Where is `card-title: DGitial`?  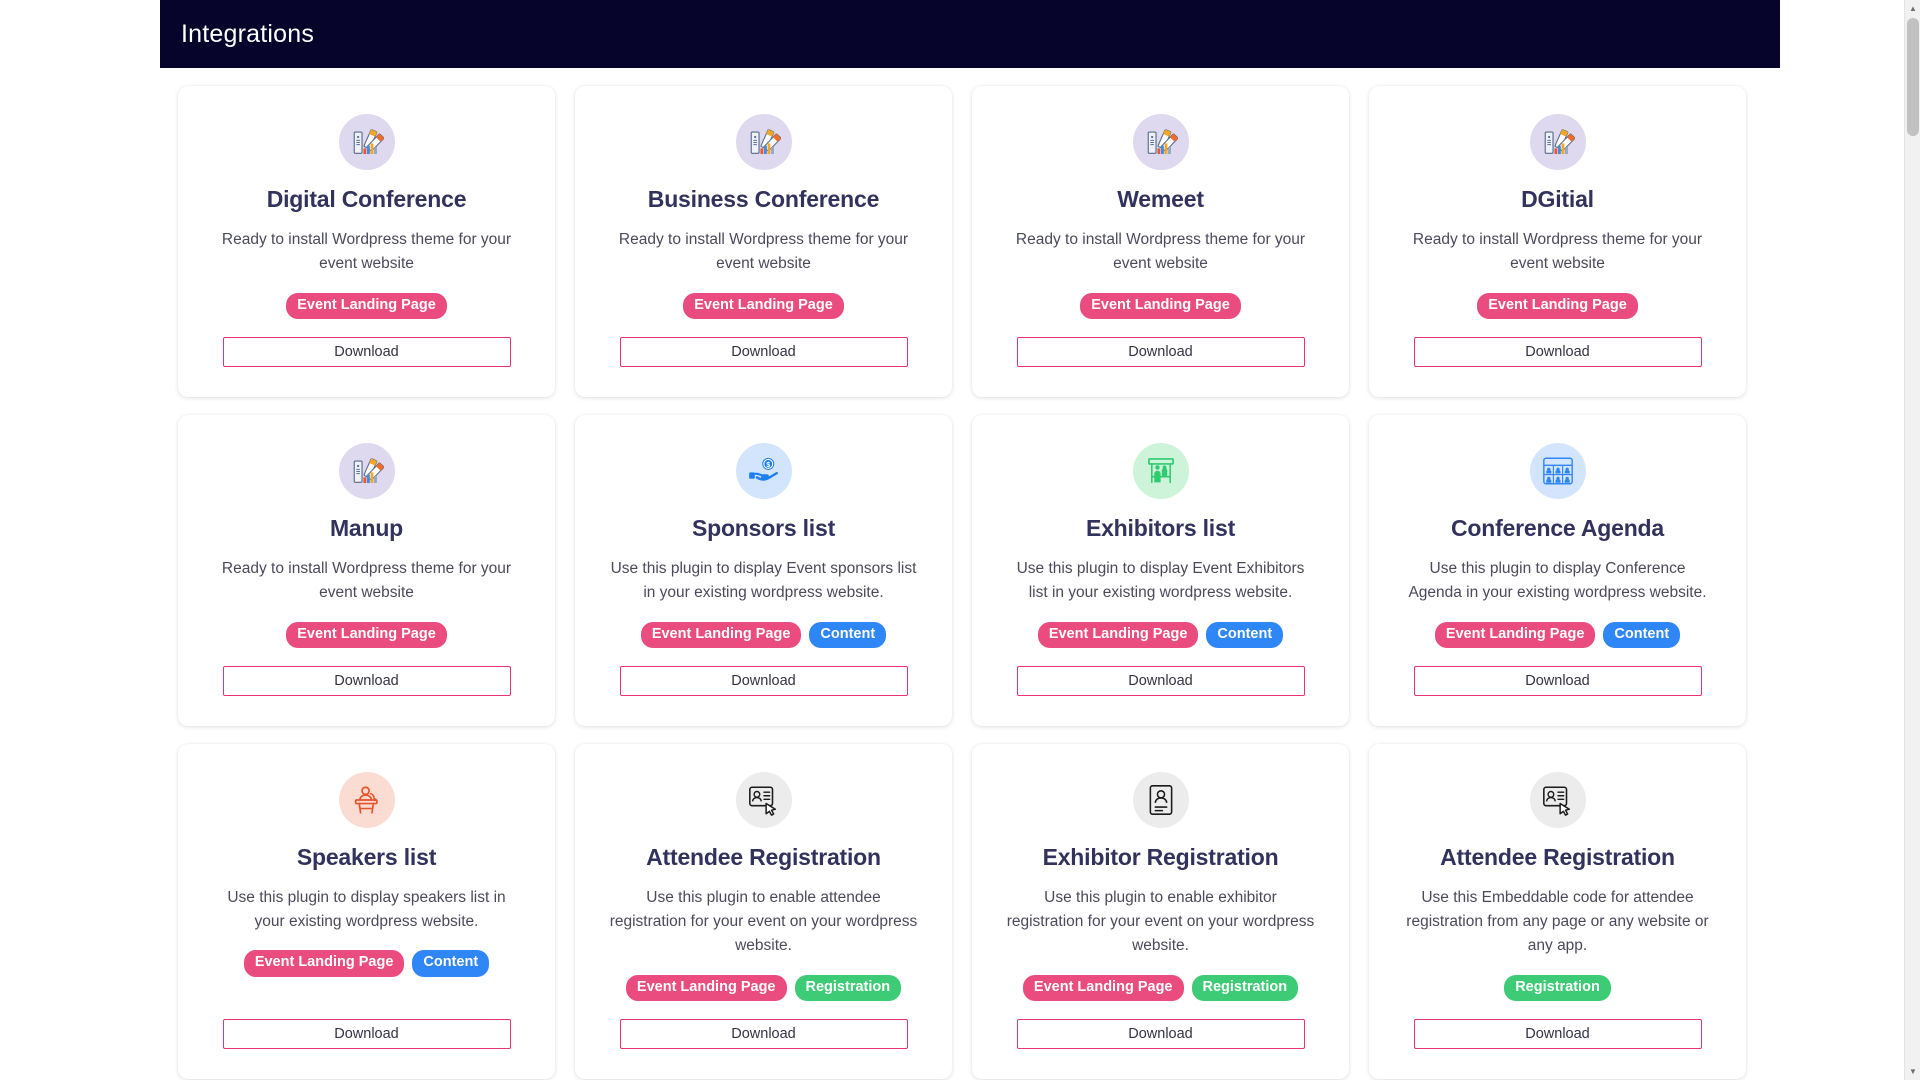
card-title: DGitial is located at coordinates (1557, 199).